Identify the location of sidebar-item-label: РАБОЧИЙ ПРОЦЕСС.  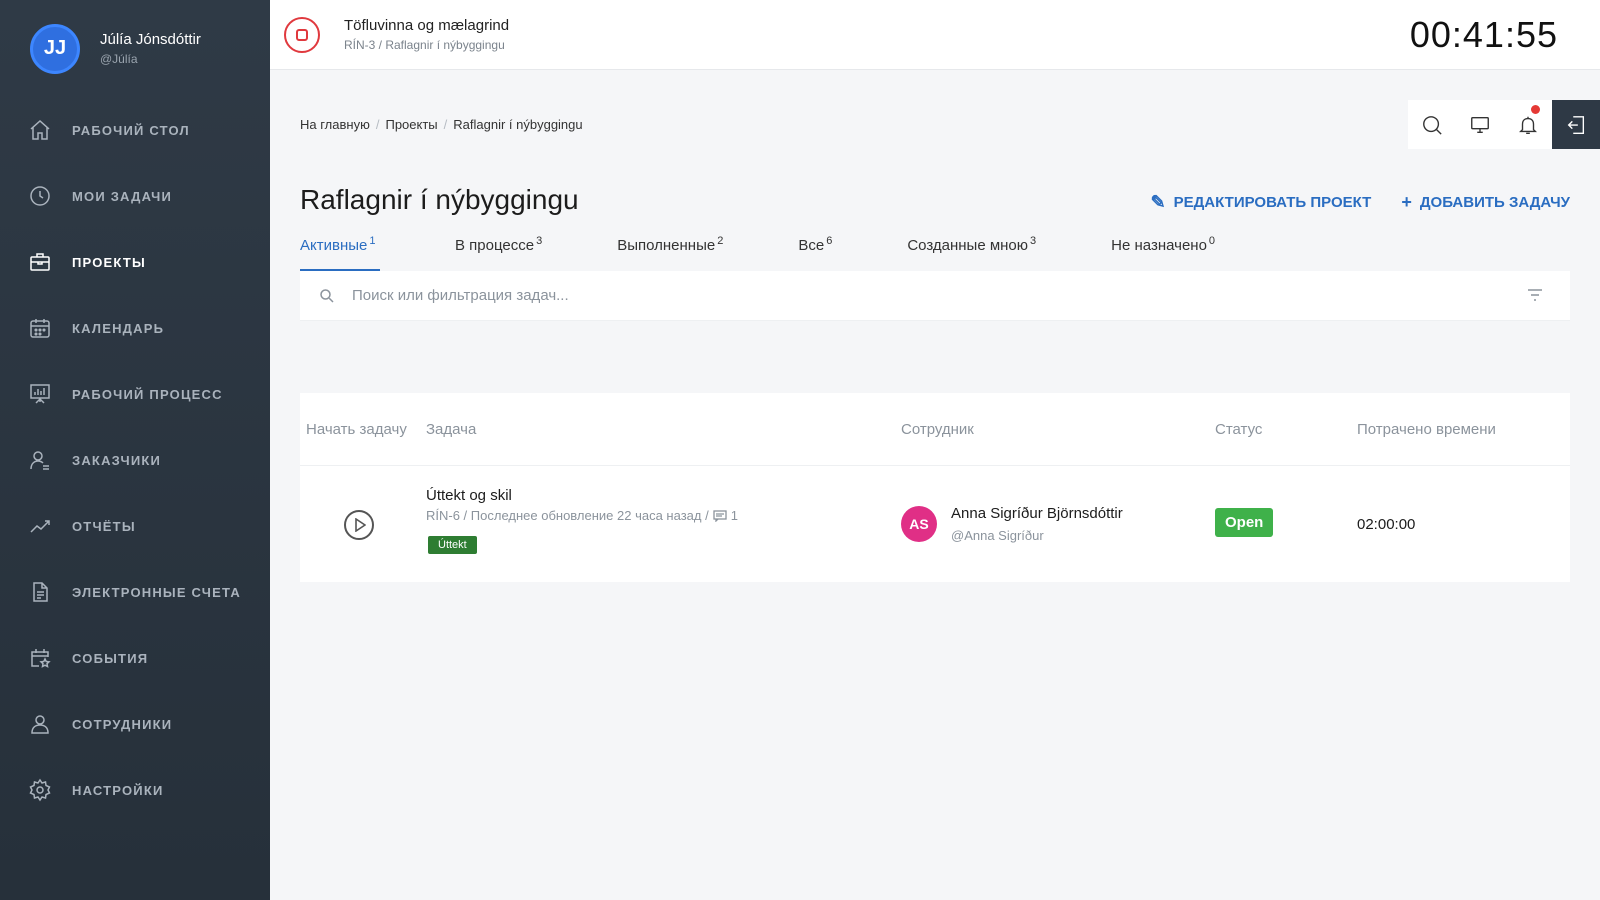
(147, 394).